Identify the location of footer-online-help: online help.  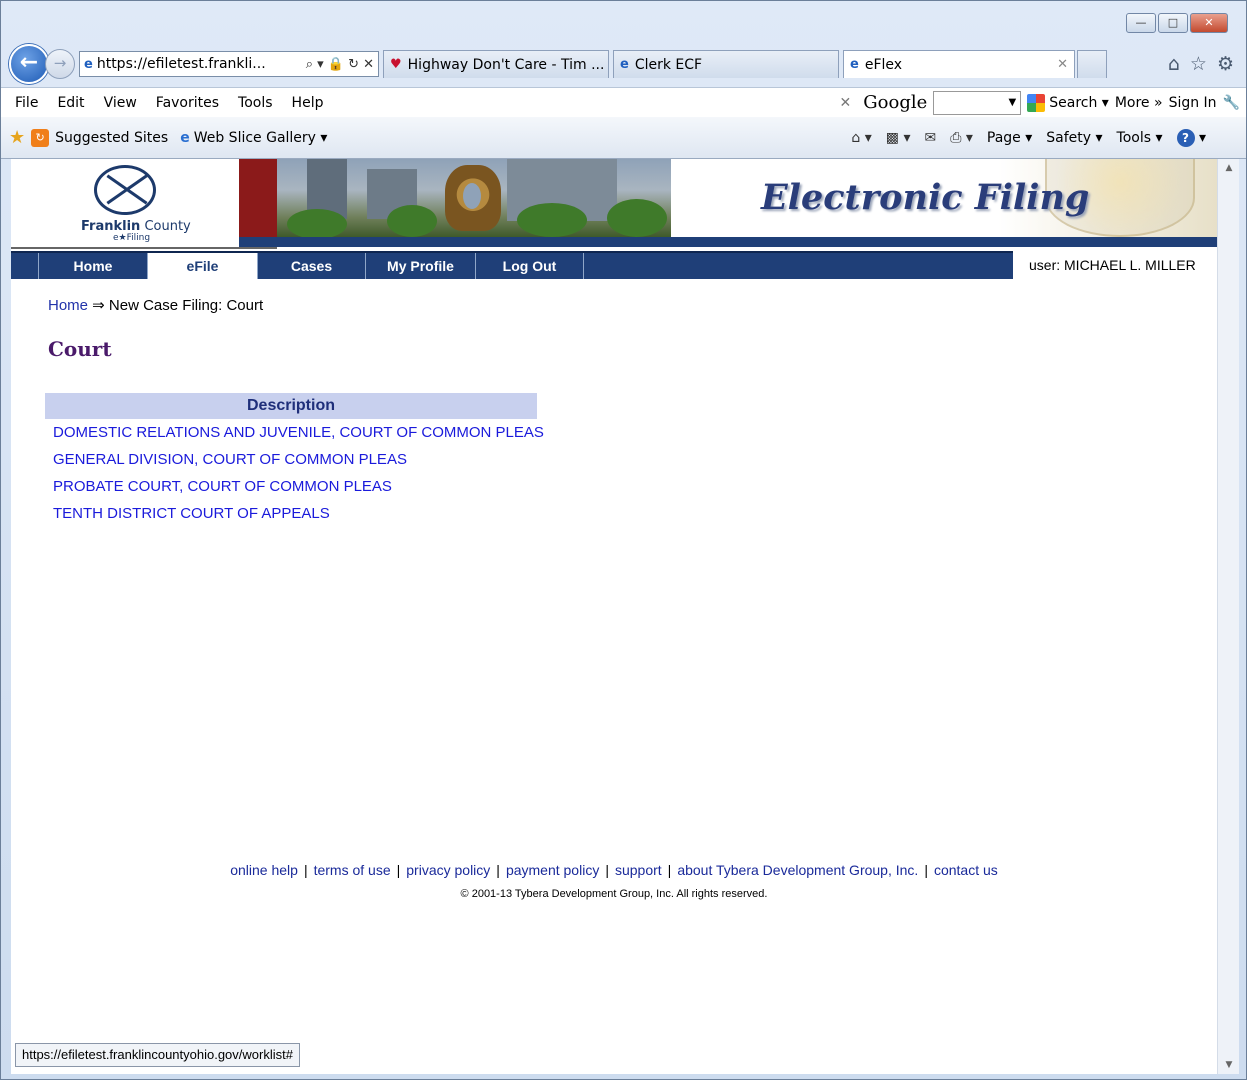
(264, 870).